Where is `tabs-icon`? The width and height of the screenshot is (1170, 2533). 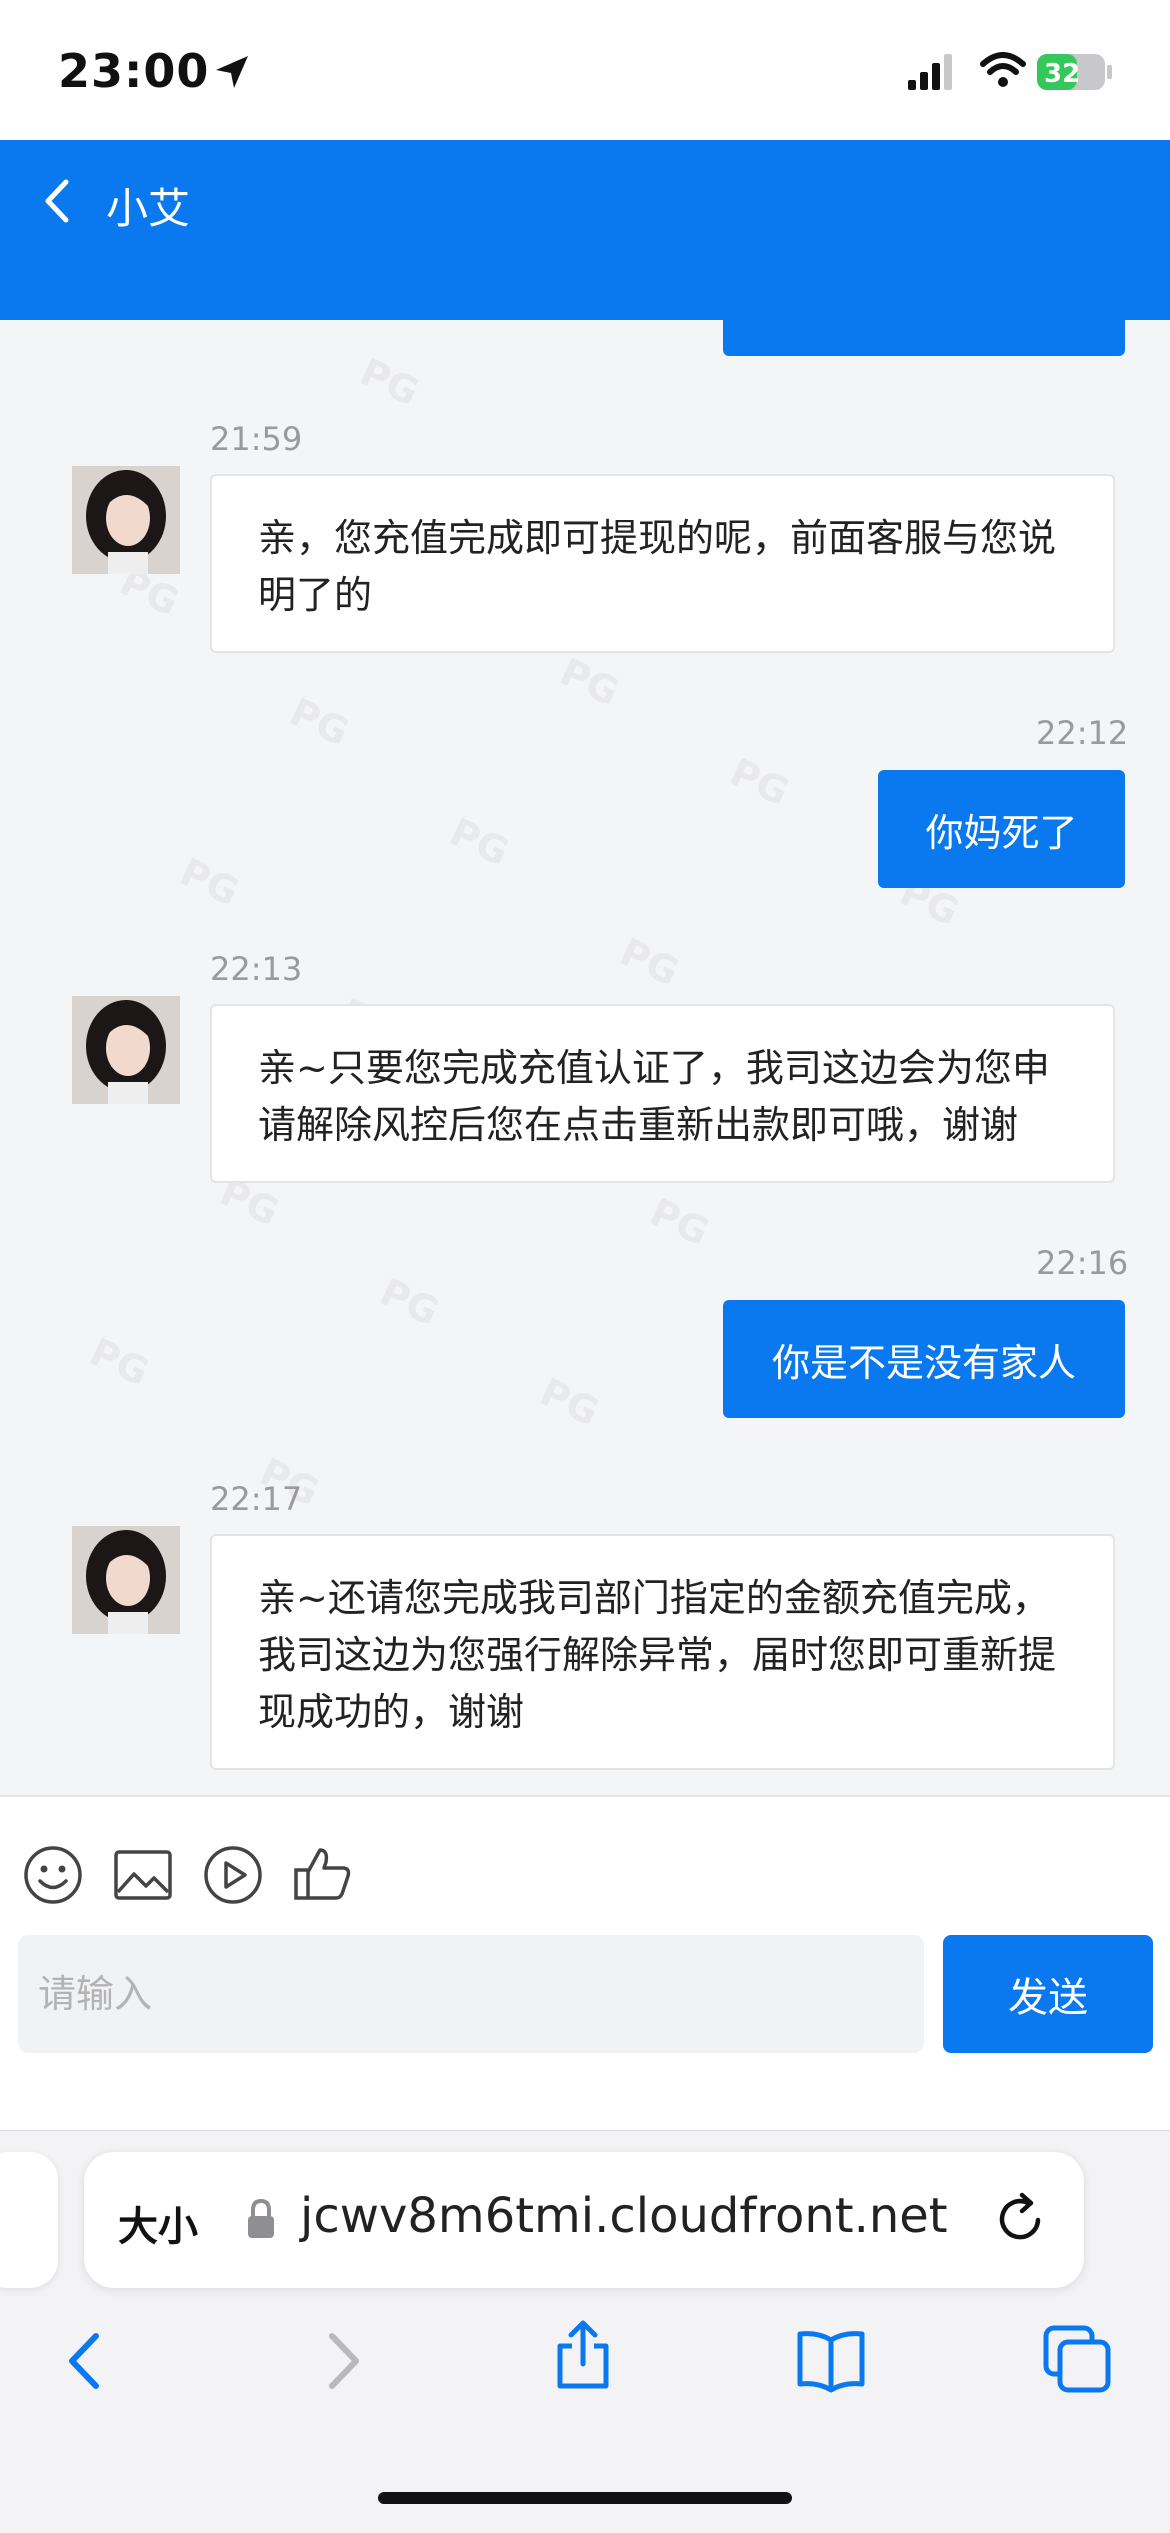
tabs-icon is located at coordinates (1077, 2359).